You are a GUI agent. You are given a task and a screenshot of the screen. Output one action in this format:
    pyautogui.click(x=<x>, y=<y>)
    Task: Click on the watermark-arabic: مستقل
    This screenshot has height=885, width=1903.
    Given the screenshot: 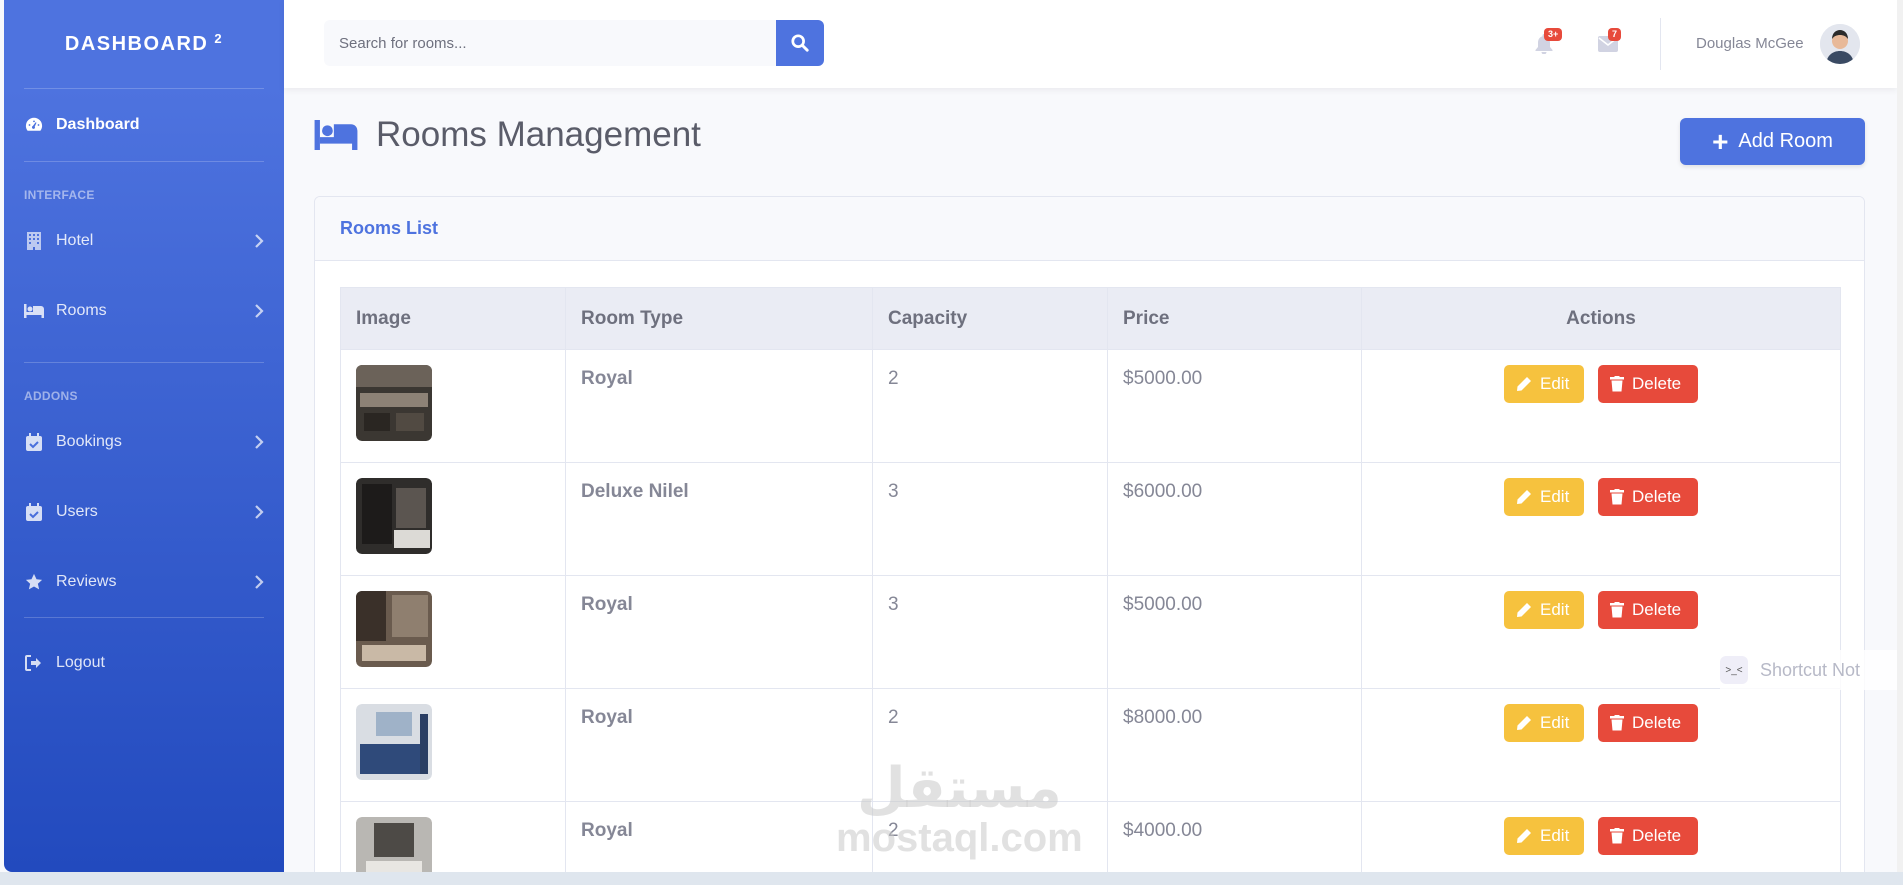 What is the action you would take?
    pyautogui.click(x=959, y=787)
    